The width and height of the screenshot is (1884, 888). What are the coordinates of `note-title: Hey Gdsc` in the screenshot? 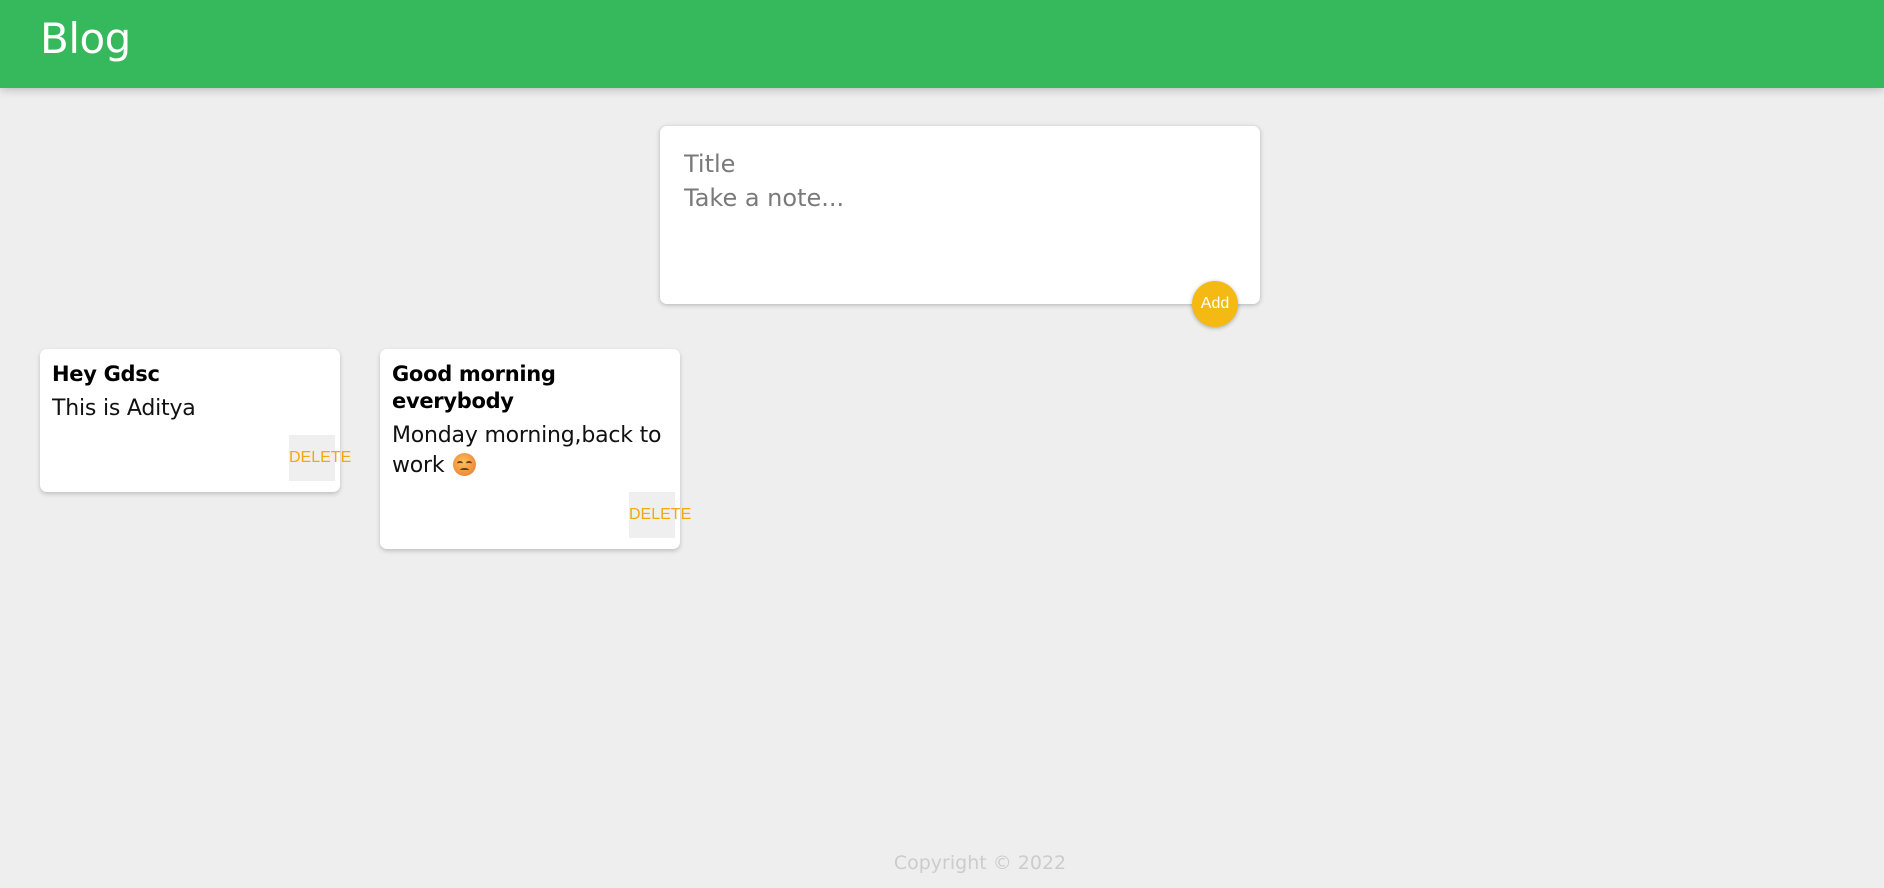 It's located at (106, 374).